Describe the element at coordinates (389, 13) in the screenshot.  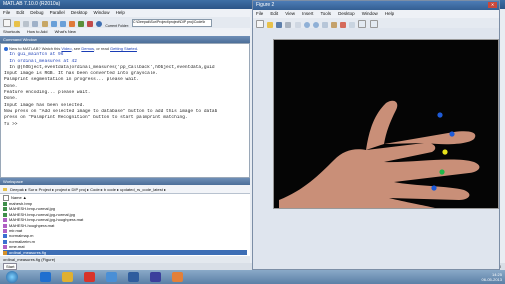
I see `fig-menu-help: Help` at that location.